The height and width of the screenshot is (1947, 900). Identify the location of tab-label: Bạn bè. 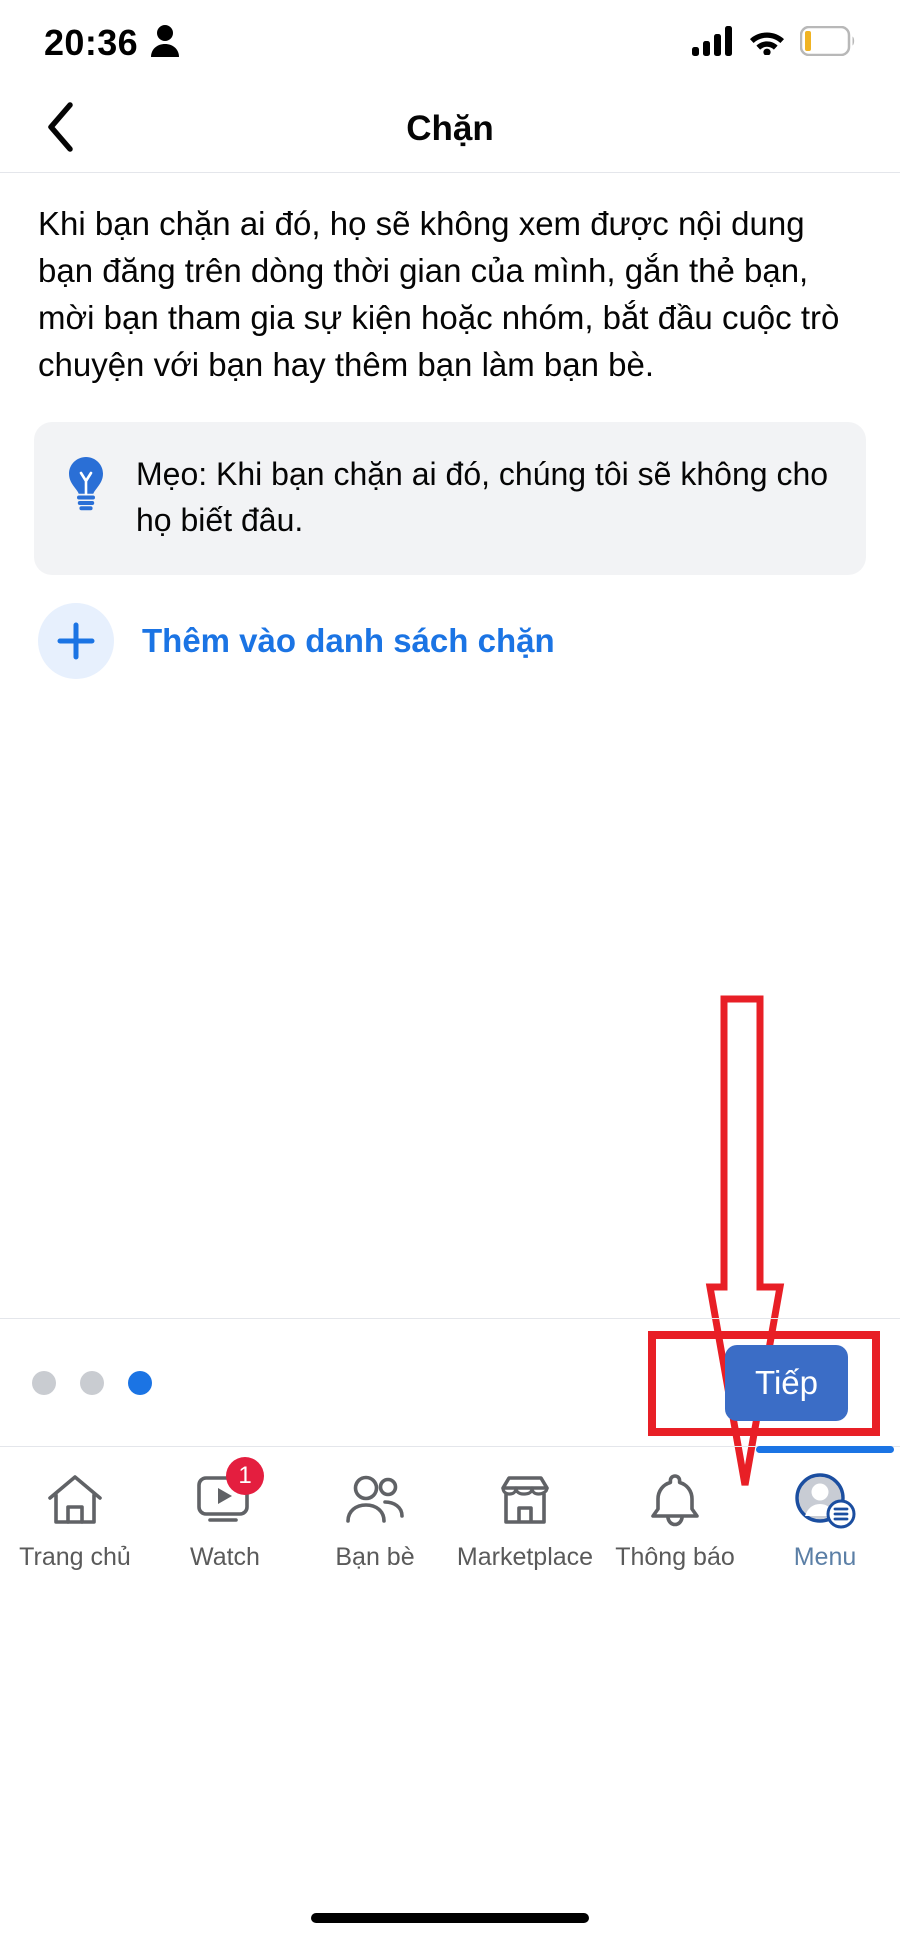
(375, 1557).